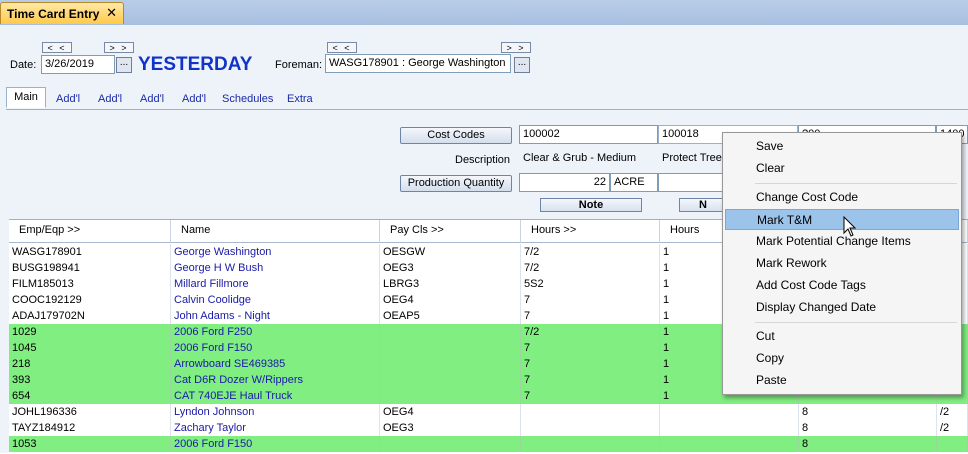 The height and width of the screenshot is (454, 968). I want to click on cell-emp: TAYZ184912, so click(90, 428).